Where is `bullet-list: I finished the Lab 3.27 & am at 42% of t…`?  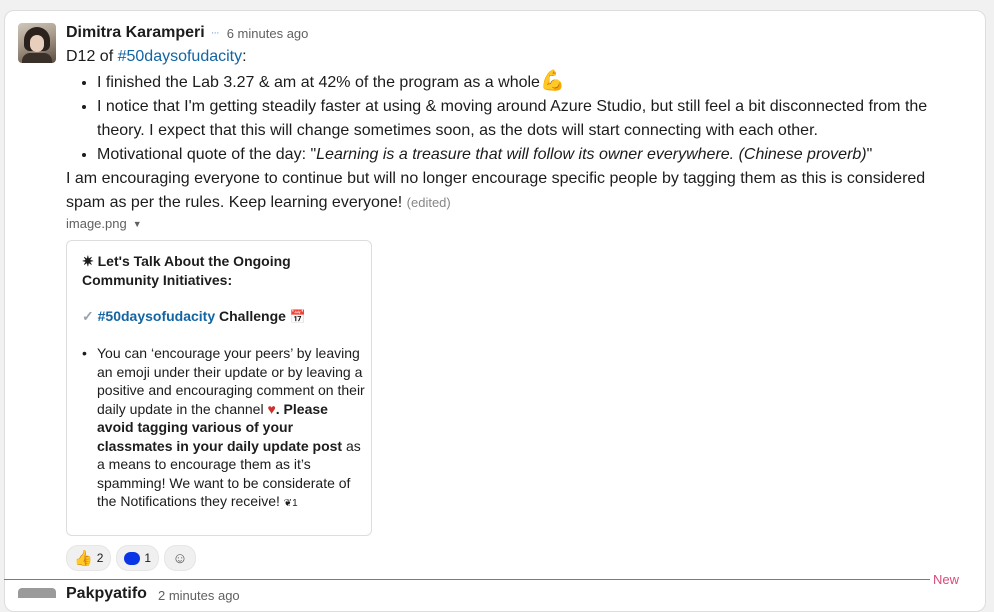 bullet-list: I finished the Lab 3.27 & am at 42% of t… is located at coordinates (516, 118).